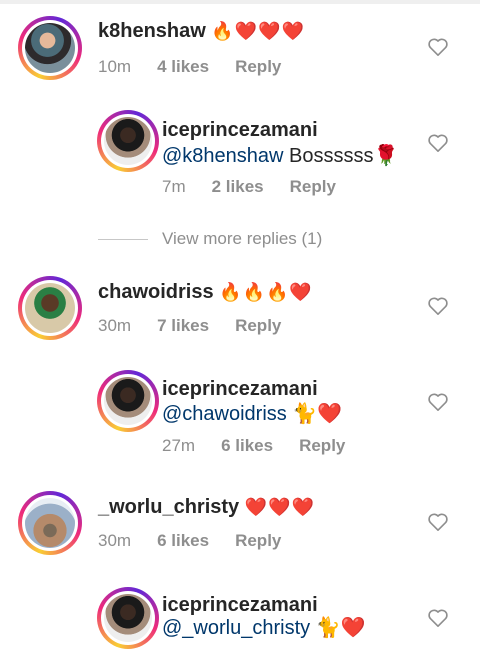 The width and height of the screenshot is (480, 649). I want to click on comment-meta: 30m 6 likes Reply, so click(202, 541).